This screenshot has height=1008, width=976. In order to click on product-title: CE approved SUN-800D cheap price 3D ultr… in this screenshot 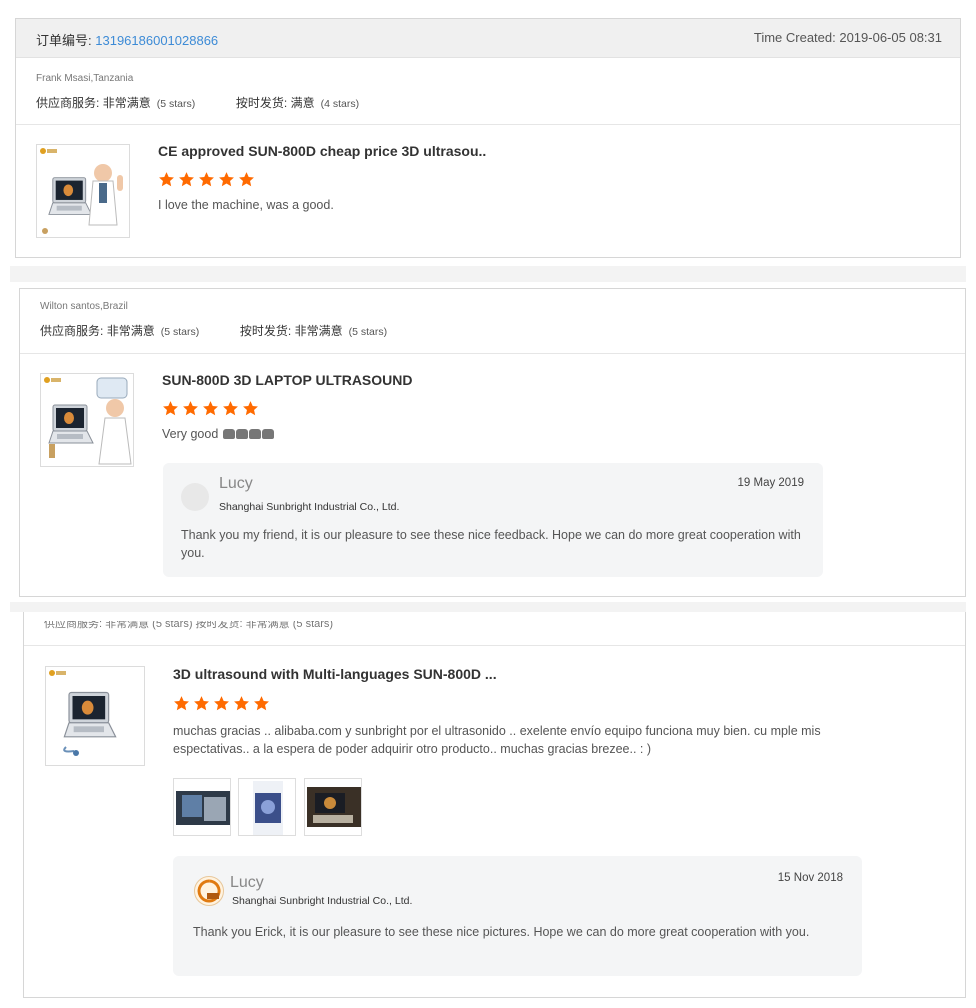, I will do `click(322, 151)`.